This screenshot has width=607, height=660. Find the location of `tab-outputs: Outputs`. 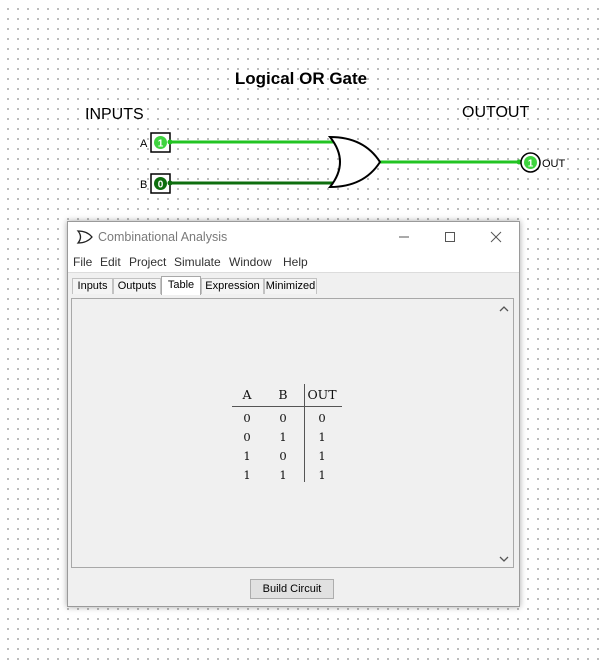

tab-outputs: Outputs is located at coordinates (137, 286).